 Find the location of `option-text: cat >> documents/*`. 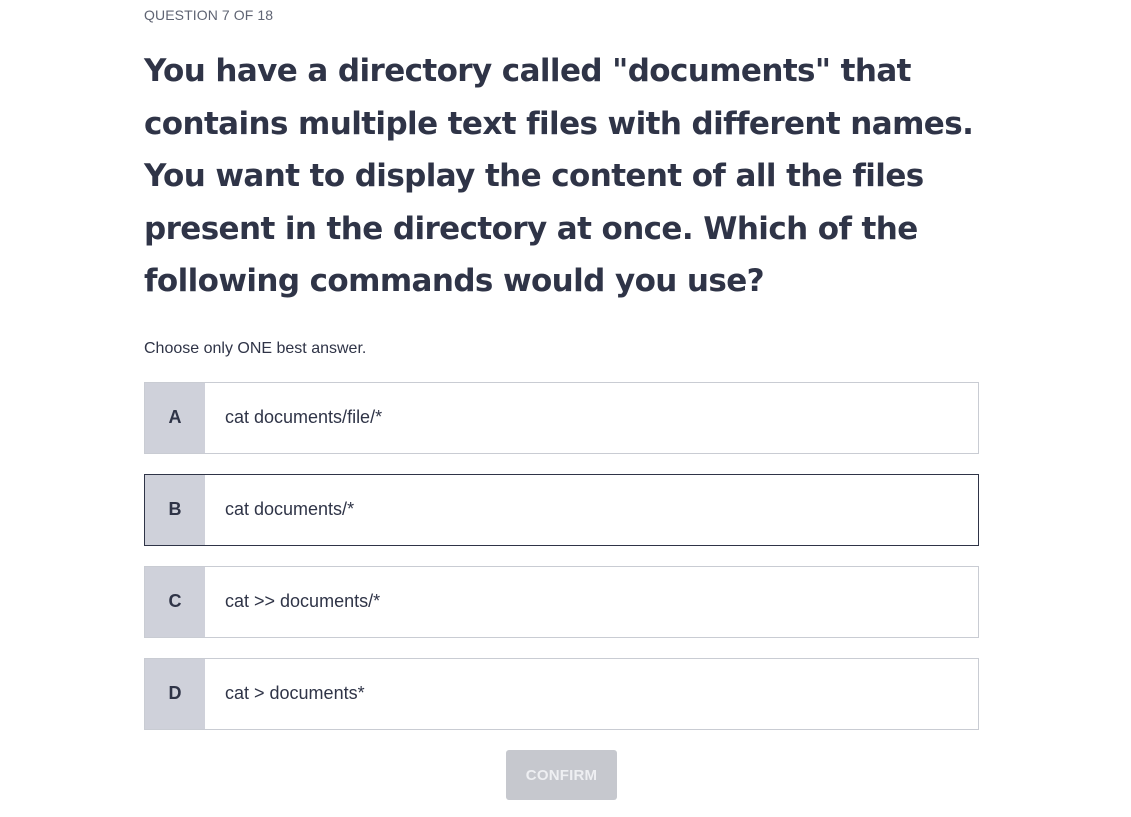

option-text: cat >> documents/* is located at coordinates (303, 601).